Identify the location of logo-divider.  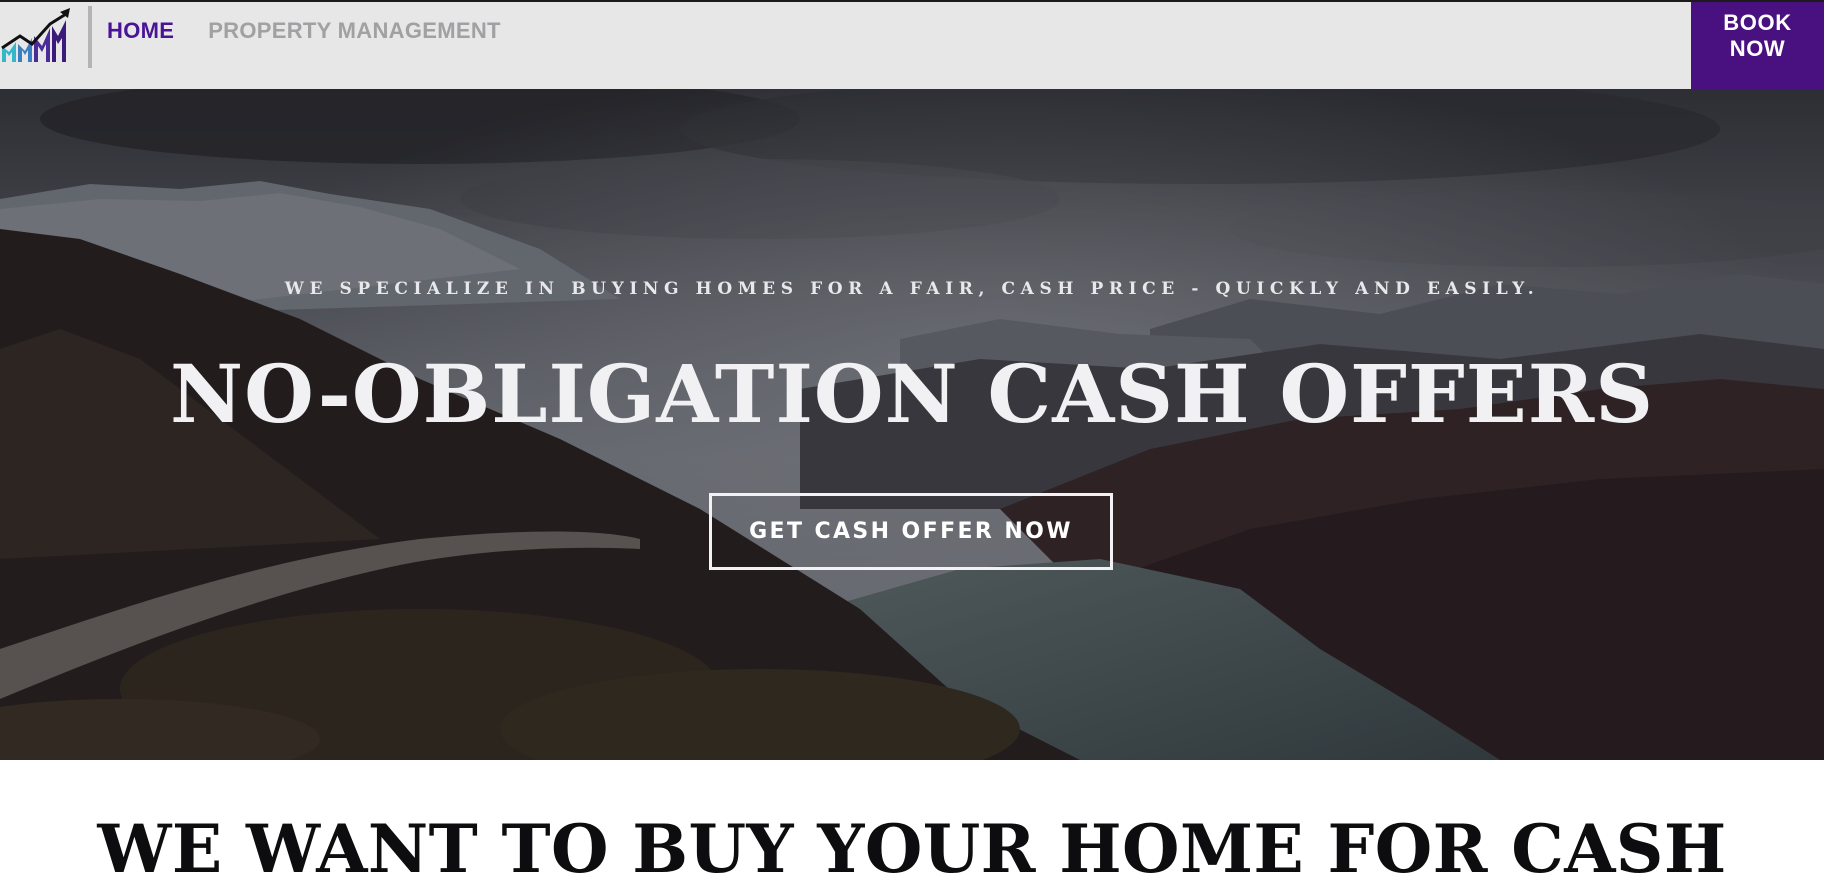
(90, 37).